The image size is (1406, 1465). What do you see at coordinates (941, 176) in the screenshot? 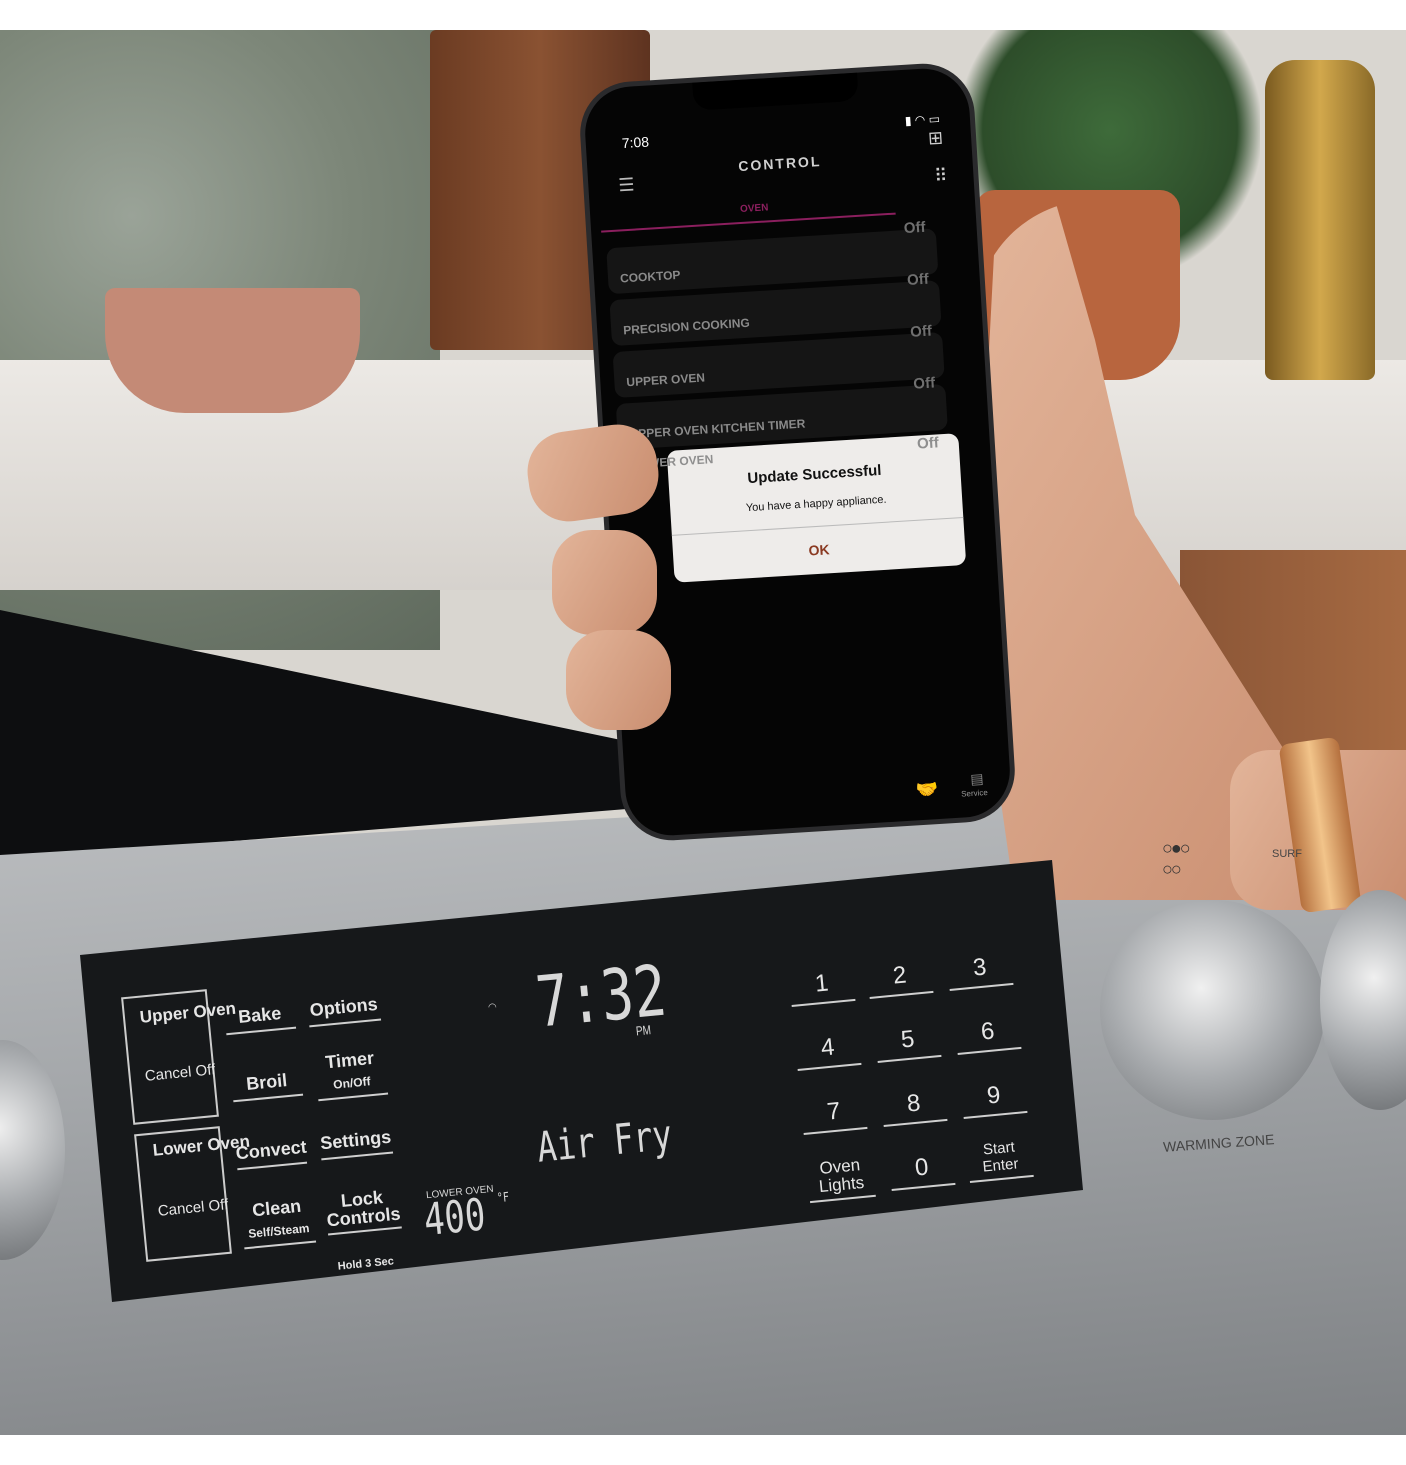
I see `grid-icon: ⠿` at bounding box center [941, 176].